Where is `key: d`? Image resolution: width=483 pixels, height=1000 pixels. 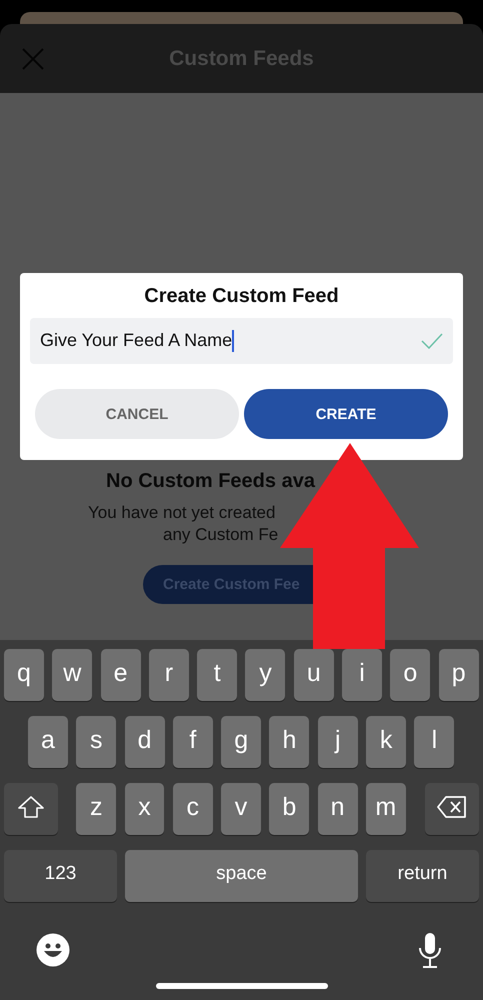 key: d is located at coordinates (144, 742).